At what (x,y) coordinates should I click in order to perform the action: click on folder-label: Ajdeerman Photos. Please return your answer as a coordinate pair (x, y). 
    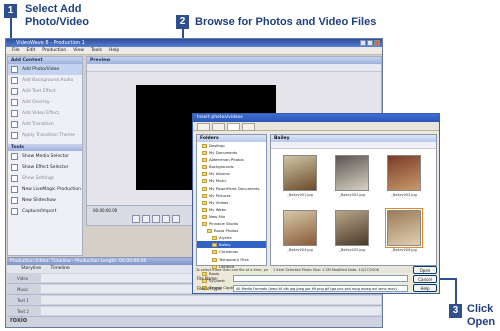
    Looking at the image, I should click on (226, 160).